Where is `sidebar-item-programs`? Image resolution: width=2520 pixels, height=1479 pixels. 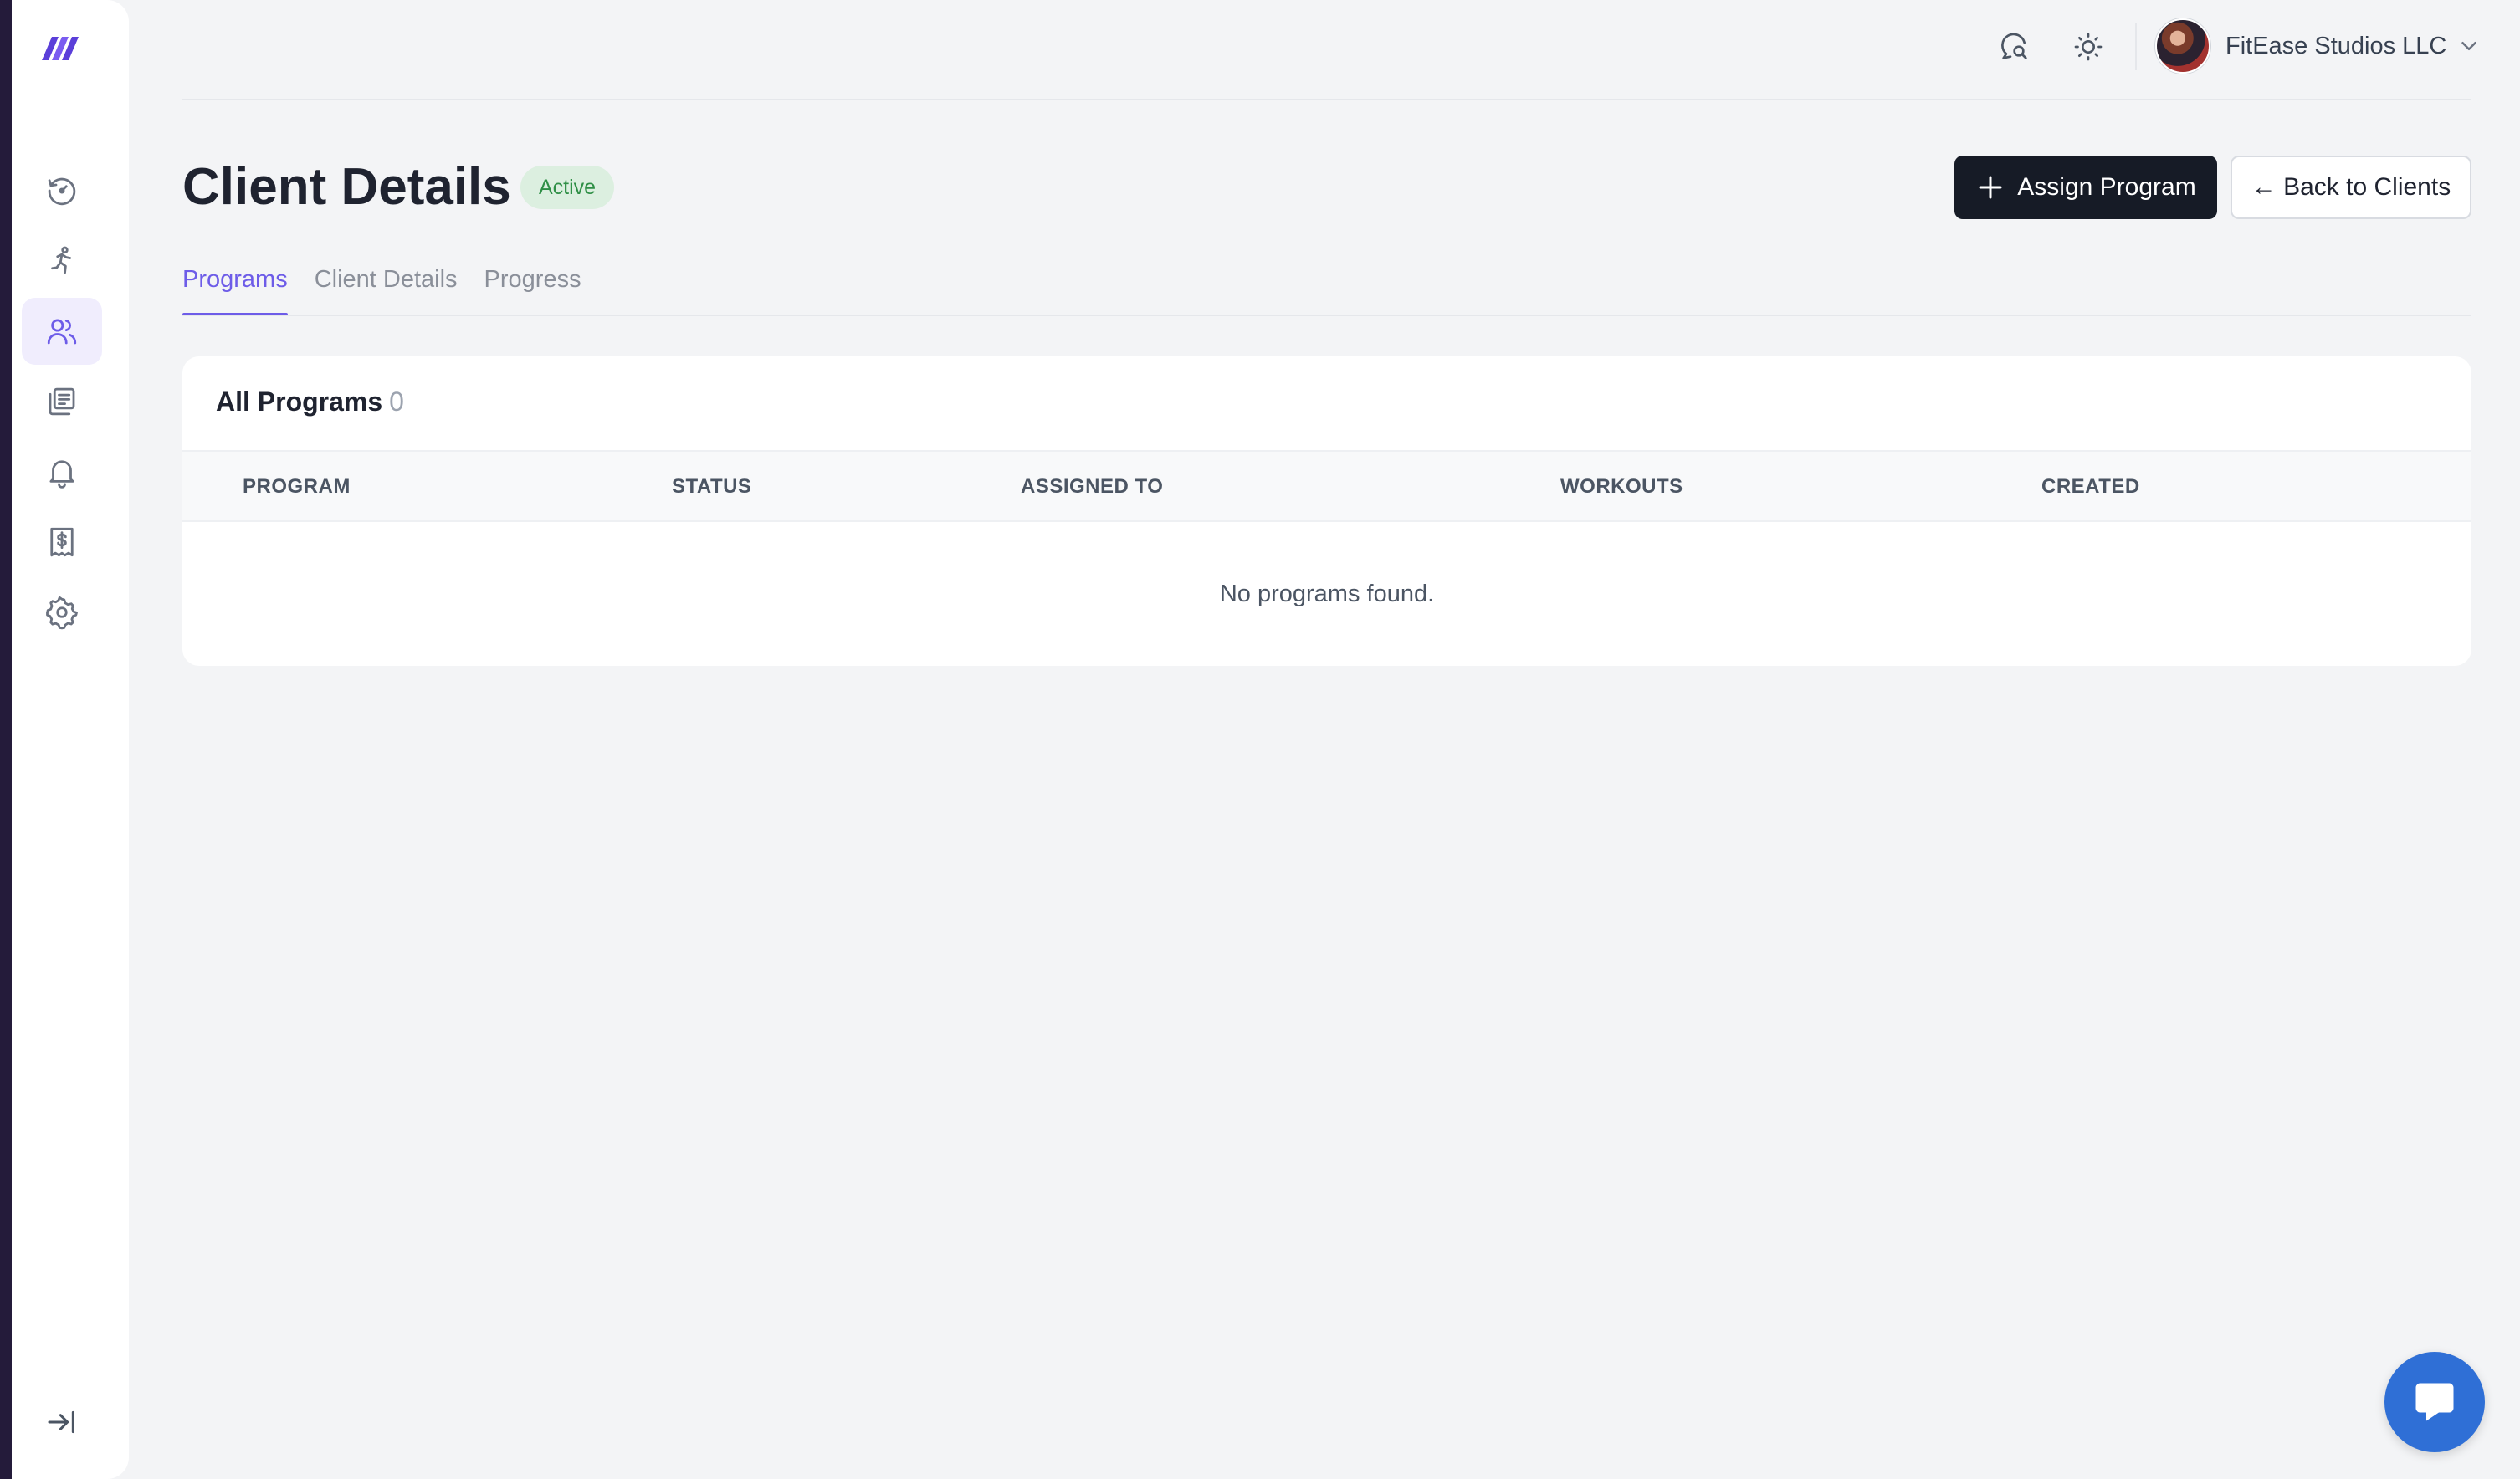
sidebar-item-programs is located at coordinates (62, 402).